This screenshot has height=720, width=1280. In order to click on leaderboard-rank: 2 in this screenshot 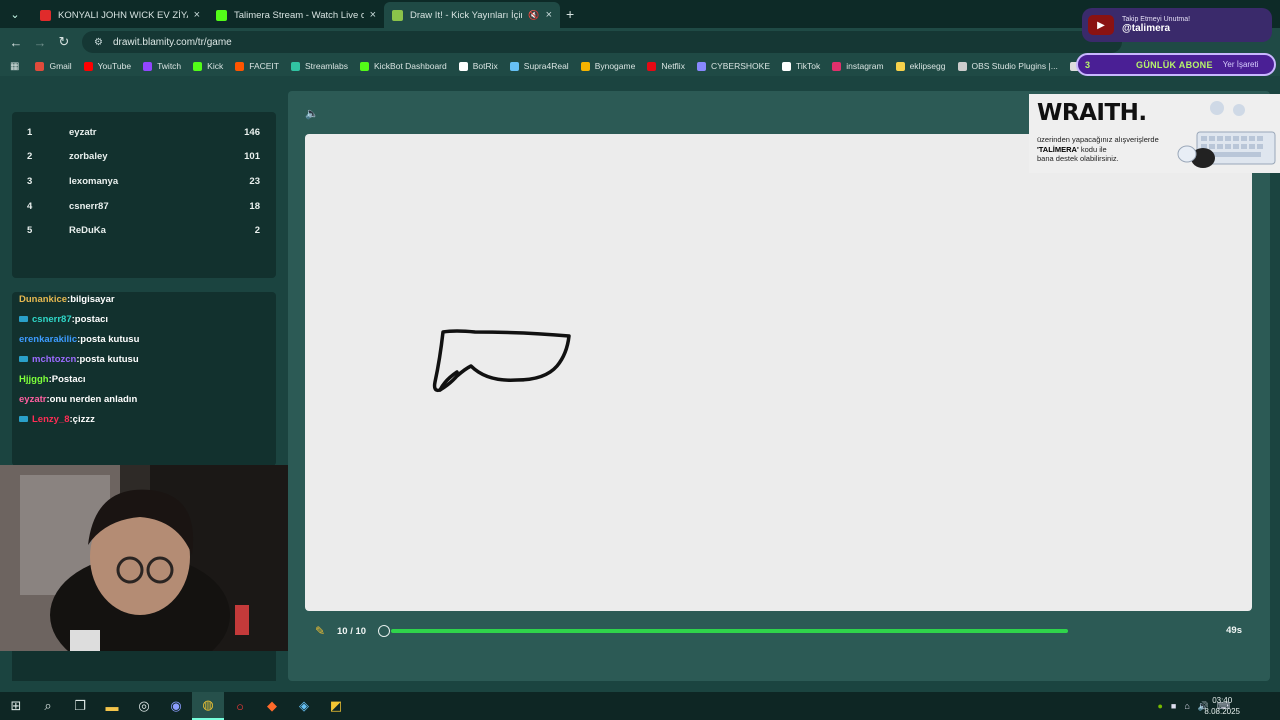, I will do `click(30, 157)`.